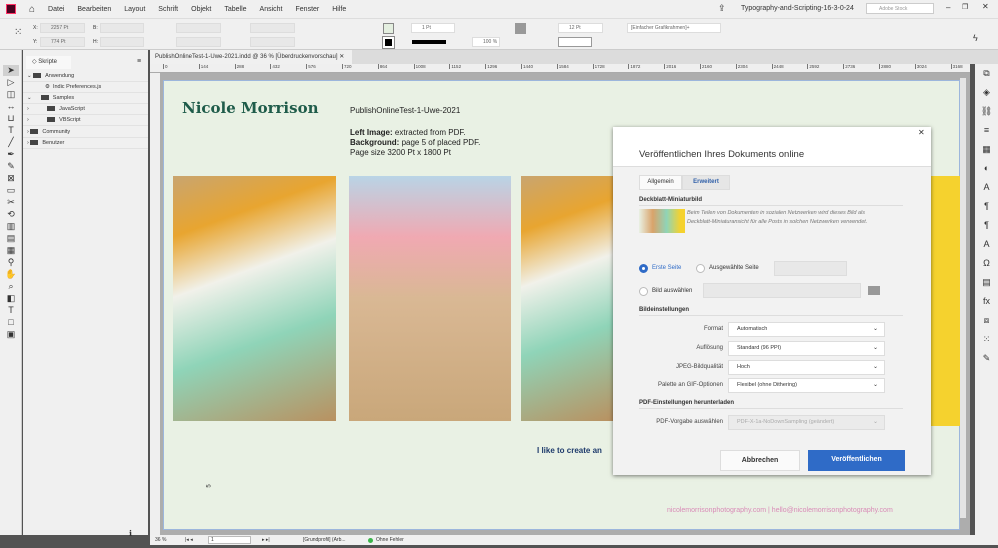 This screenshot has width=998, height=548. What do you see at coordinates (900, 8) in the screenshot?
I see `adobe-stock-search: Adobe Stock` at bounding box center [900, 8].